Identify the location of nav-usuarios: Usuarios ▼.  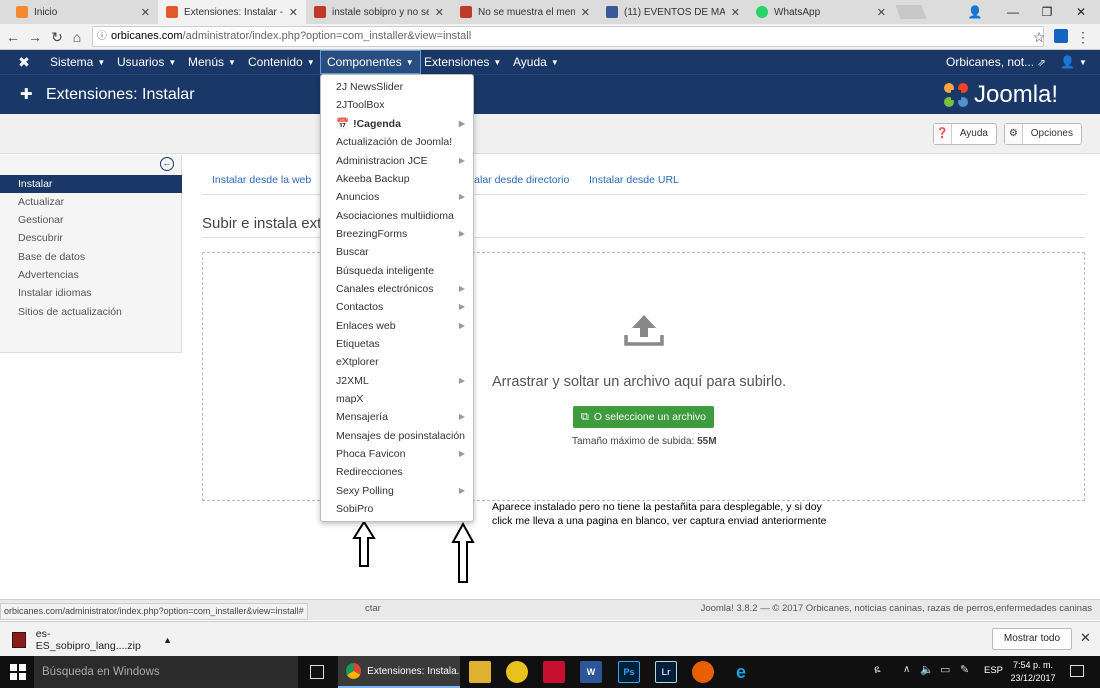
(146, 62).